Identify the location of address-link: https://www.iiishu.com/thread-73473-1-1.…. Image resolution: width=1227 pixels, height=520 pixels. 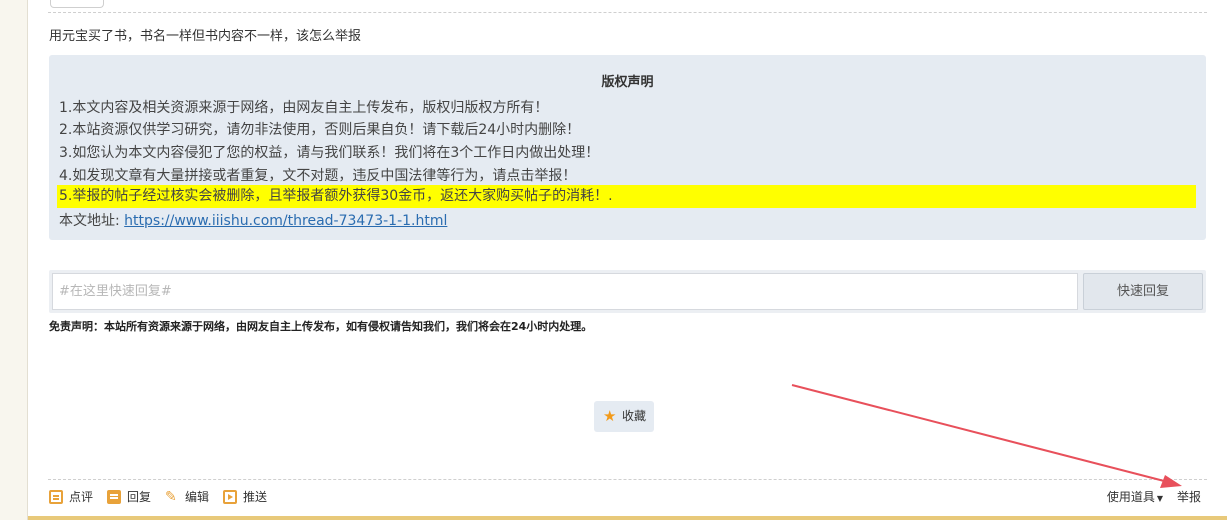
(285, 221).